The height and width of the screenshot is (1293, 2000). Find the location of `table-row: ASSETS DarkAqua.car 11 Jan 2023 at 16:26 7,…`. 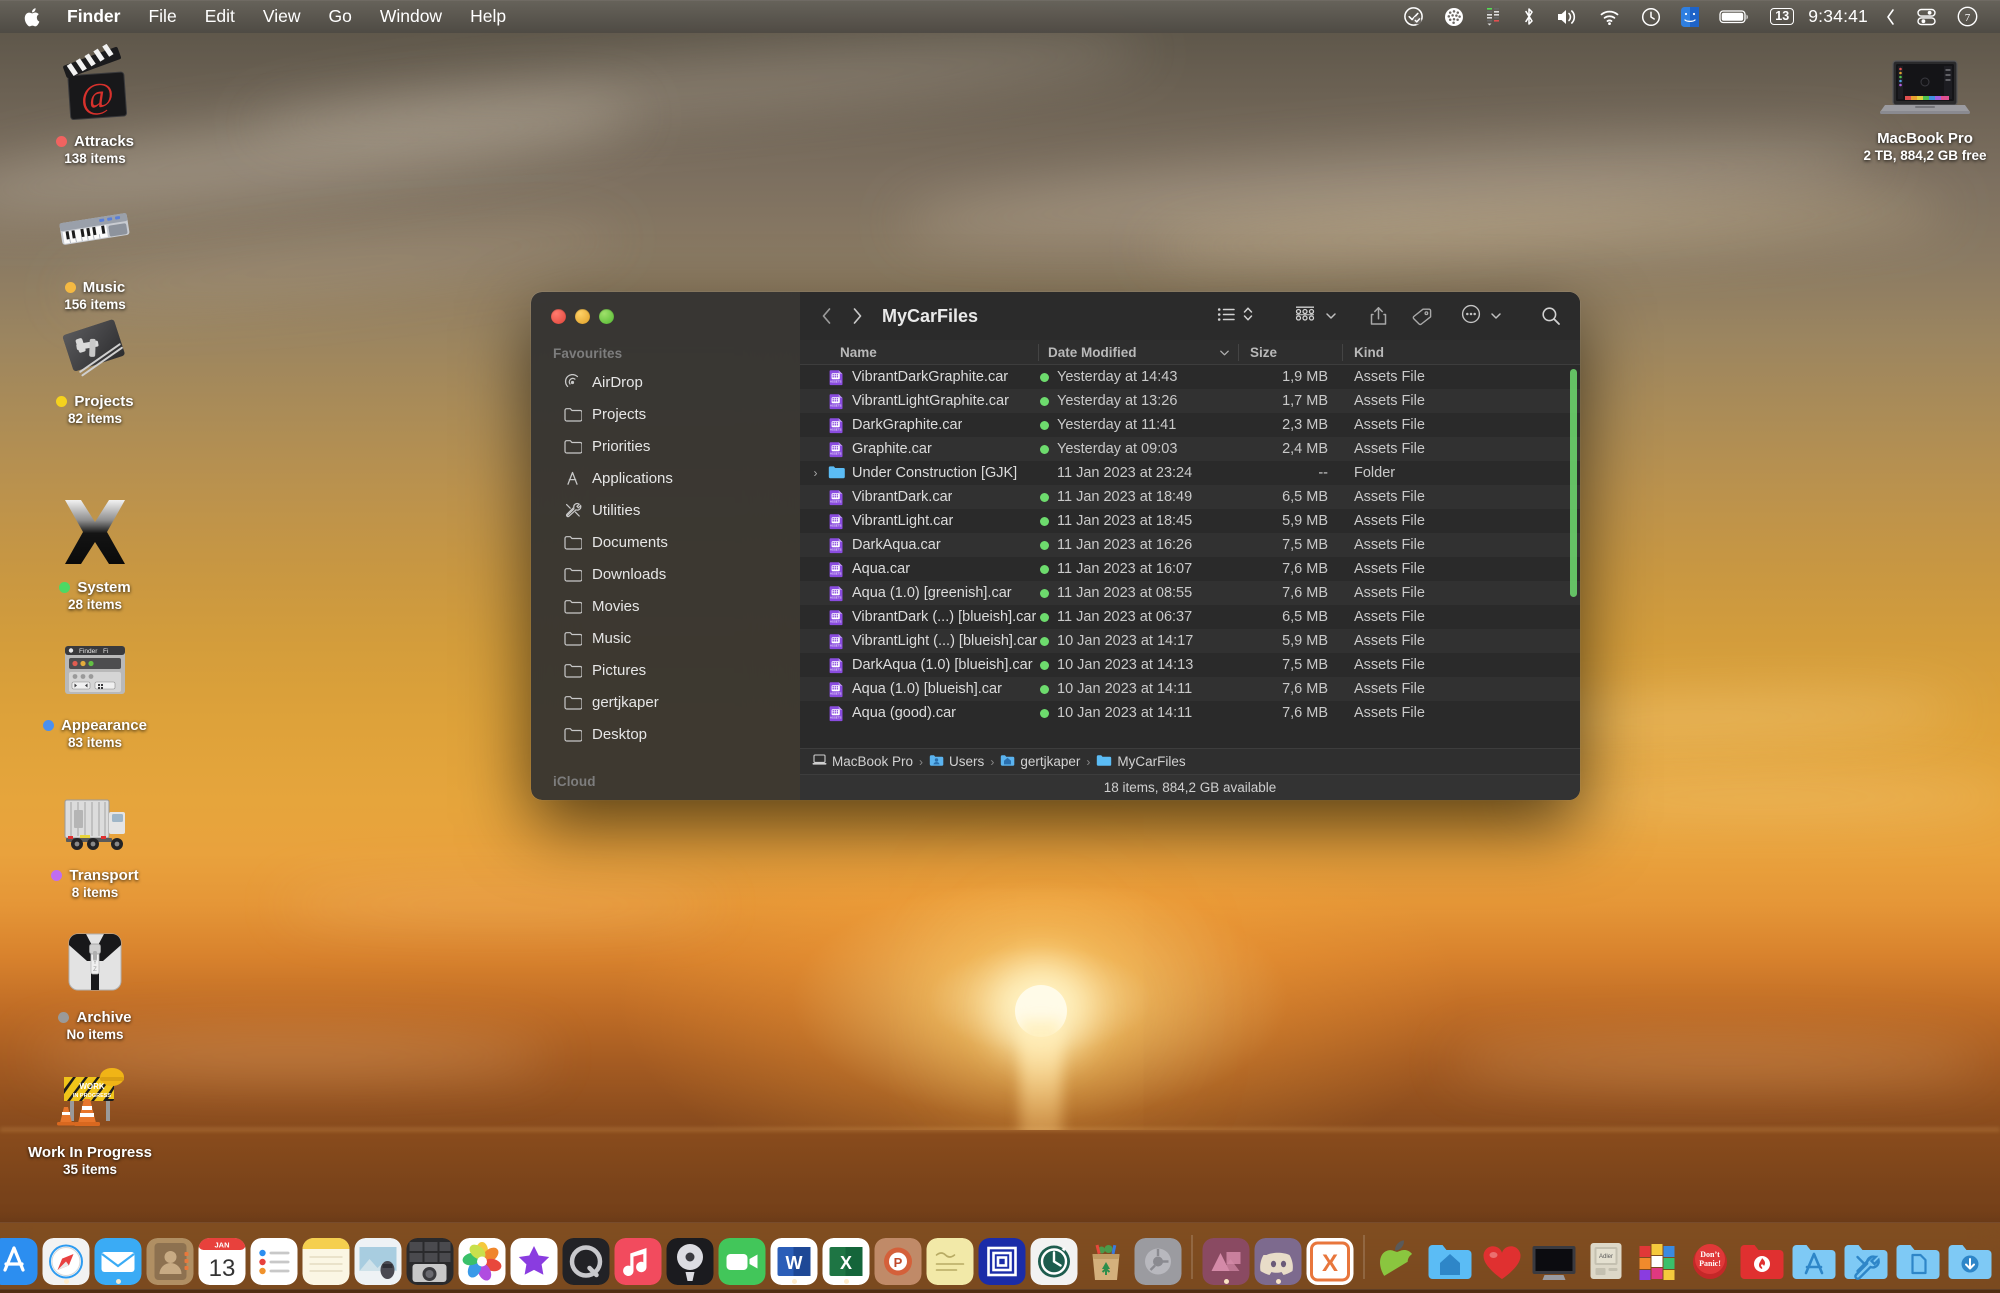

table-row: ASSETS DarkAqua.car 11 Jan 2023 at 16:26 7,… is located at coordinates (1190, 545).